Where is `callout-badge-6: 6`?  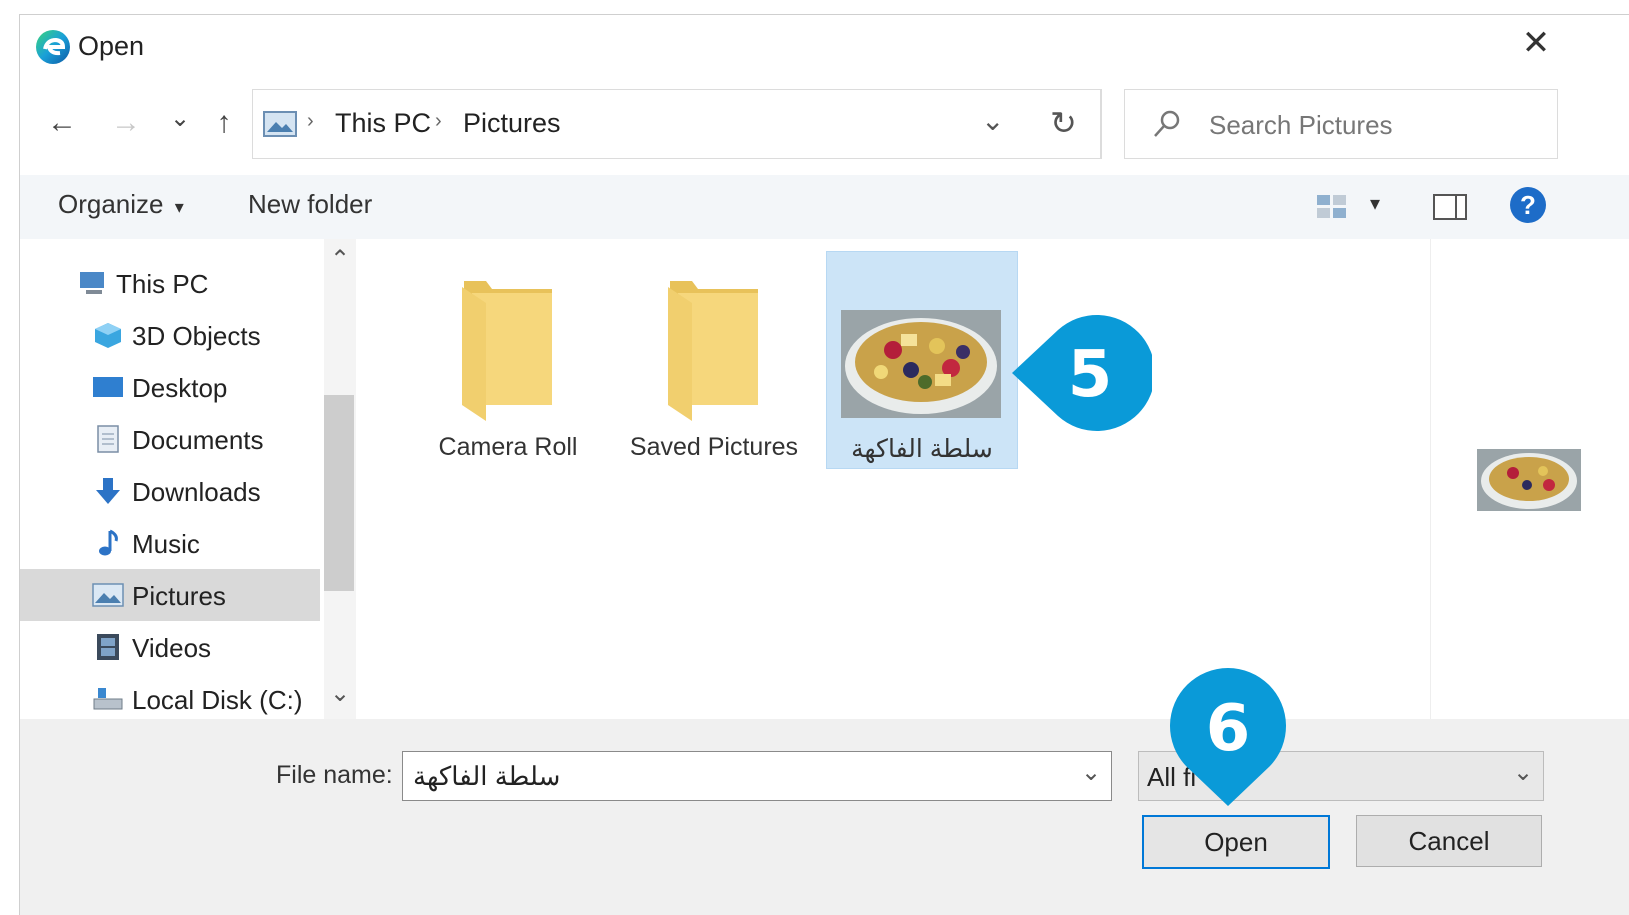 callout-badge-6: 6 is located at coordinates (1228, 737).